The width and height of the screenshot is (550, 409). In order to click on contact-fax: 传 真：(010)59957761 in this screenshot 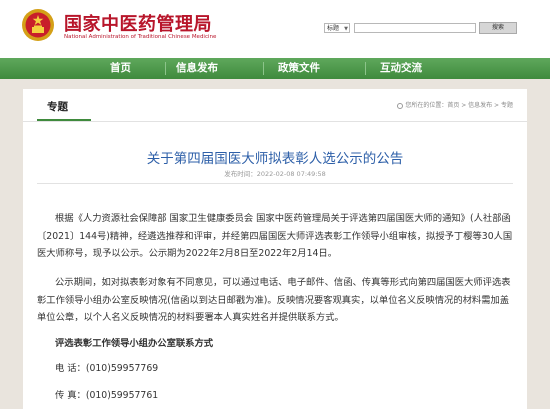, I will do `click(276, 396)`.